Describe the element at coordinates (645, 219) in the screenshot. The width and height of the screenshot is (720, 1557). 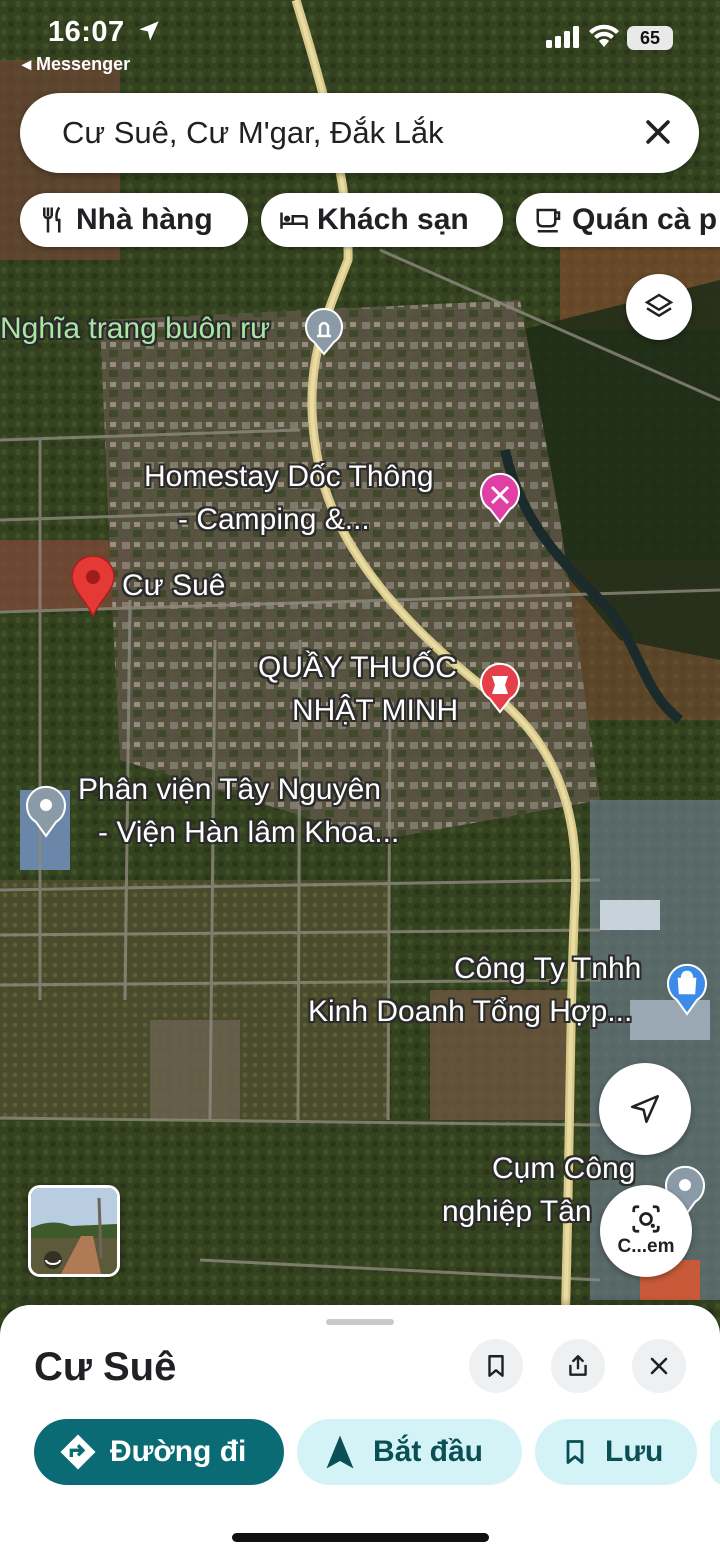
I see `chip-label: Quán cà p` at that location.